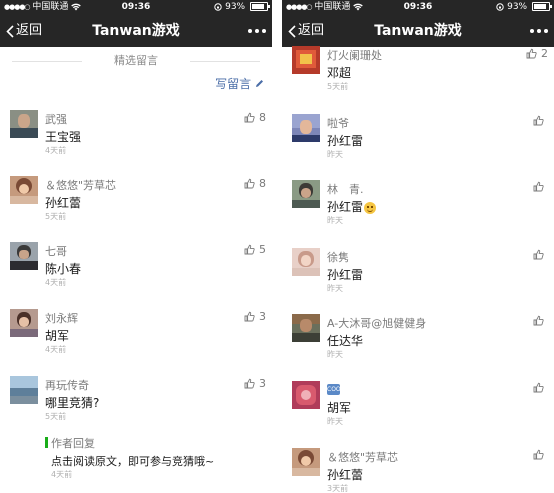 Image resolution: width=554 pixels, height=493 pixels. Describe the element at coordinates (370, 207) in the screenshot. I see `smile-emoji-icon` at that location.